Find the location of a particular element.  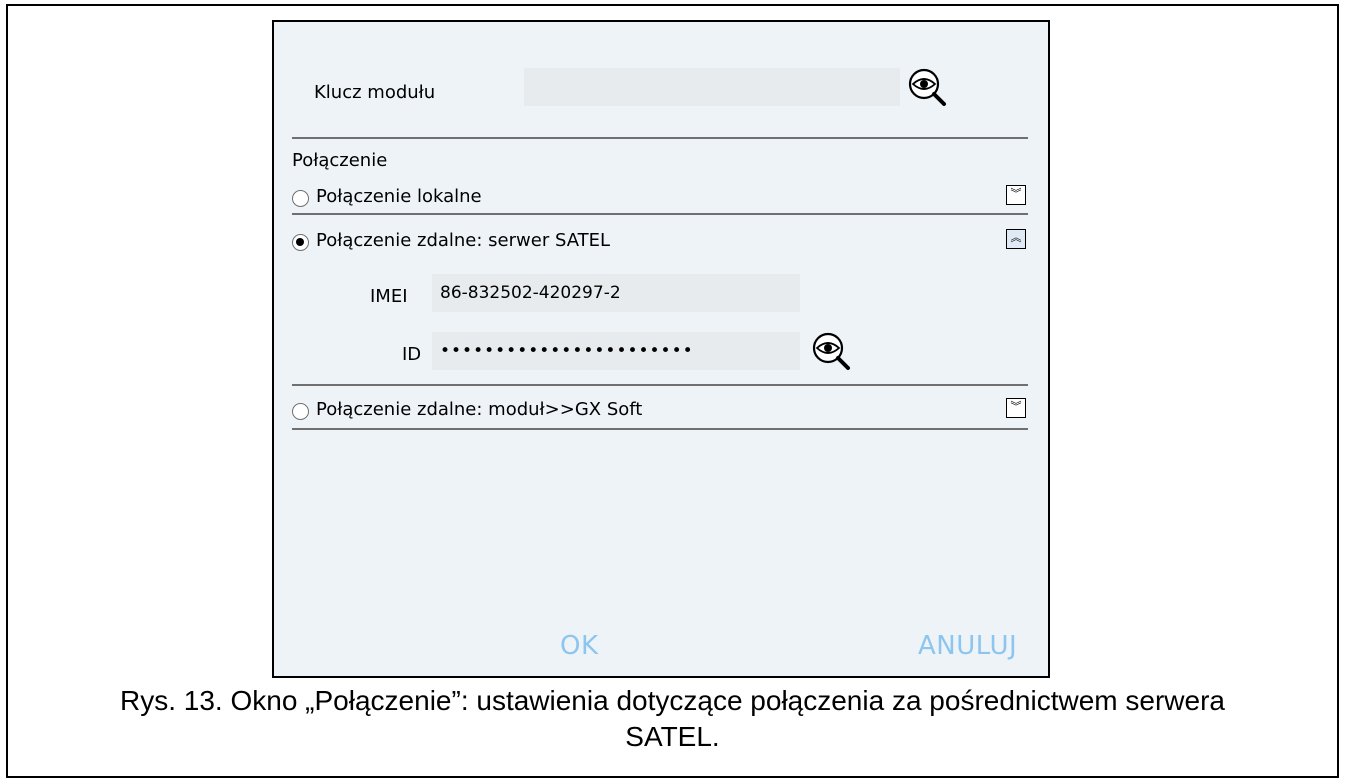

show-id-eye-icon is located at coordinates (832, 351).